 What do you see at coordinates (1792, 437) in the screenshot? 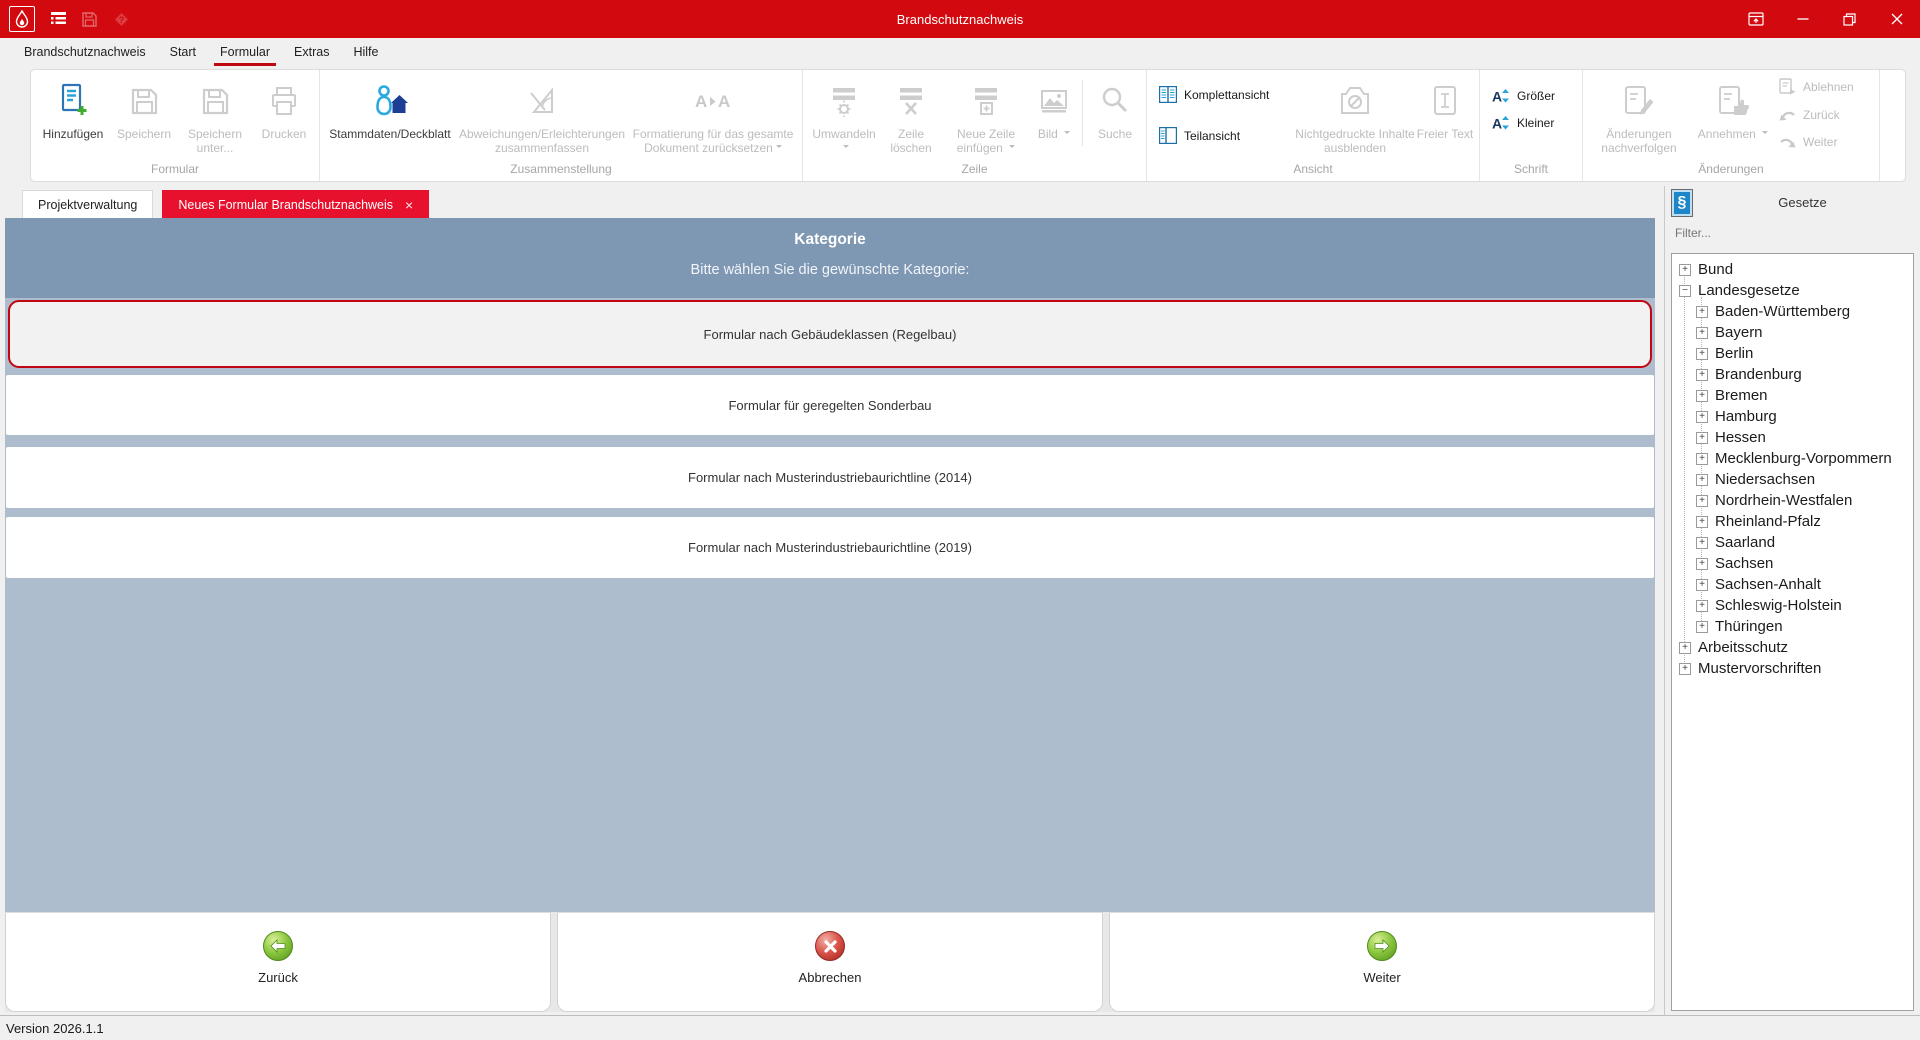
I see `tree-item-hessen: + Hessen` at bounding box center [1792, 437].